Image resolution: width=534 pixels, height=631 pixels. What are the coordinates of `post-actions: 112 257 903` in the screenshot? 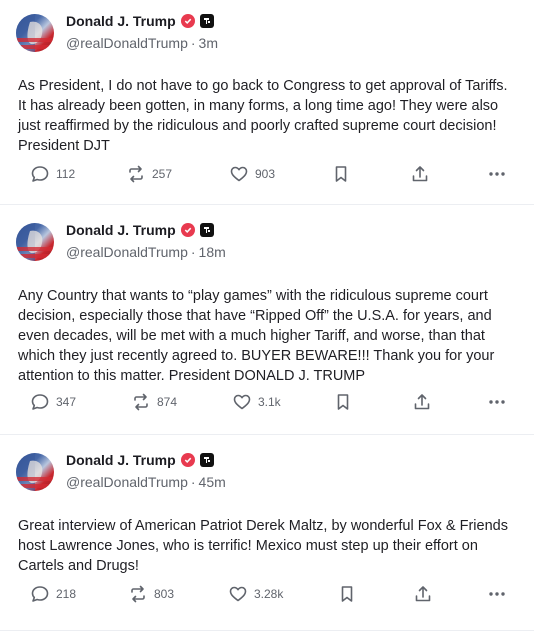 It's located at (267, 176).